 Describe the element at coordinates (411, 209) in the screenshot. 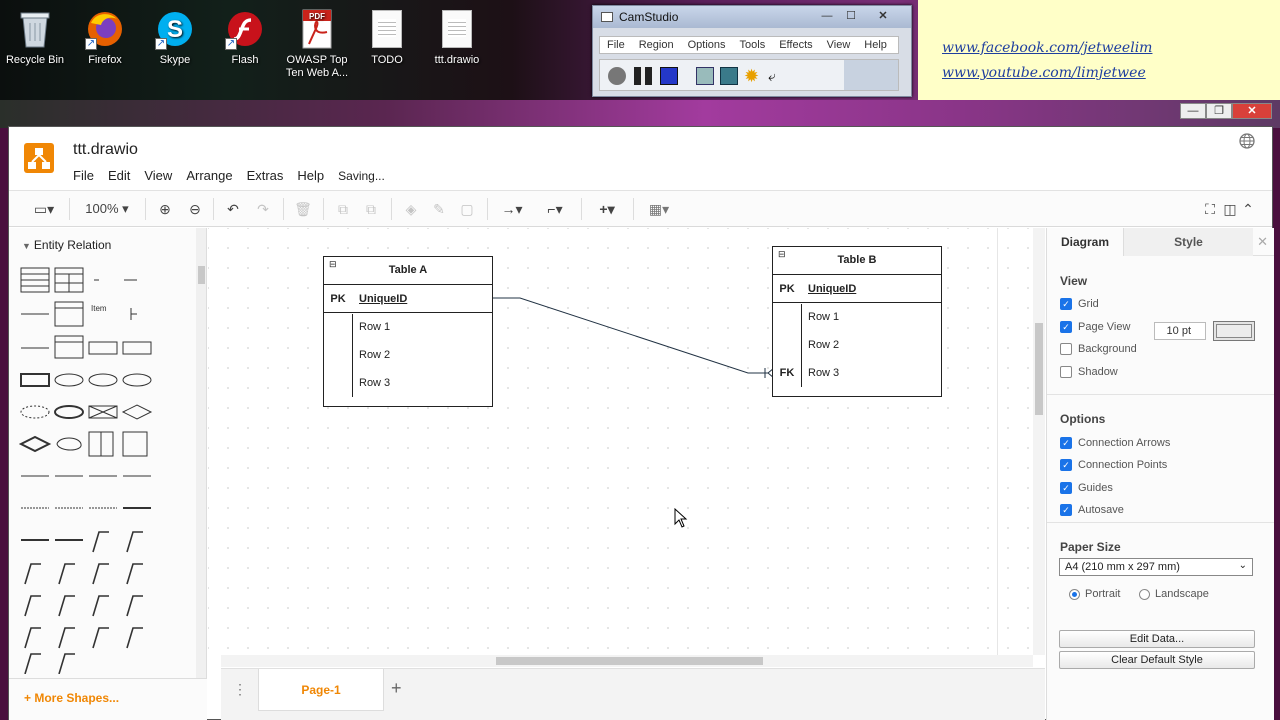

I see `fill-color-icon: ◈` at that location.